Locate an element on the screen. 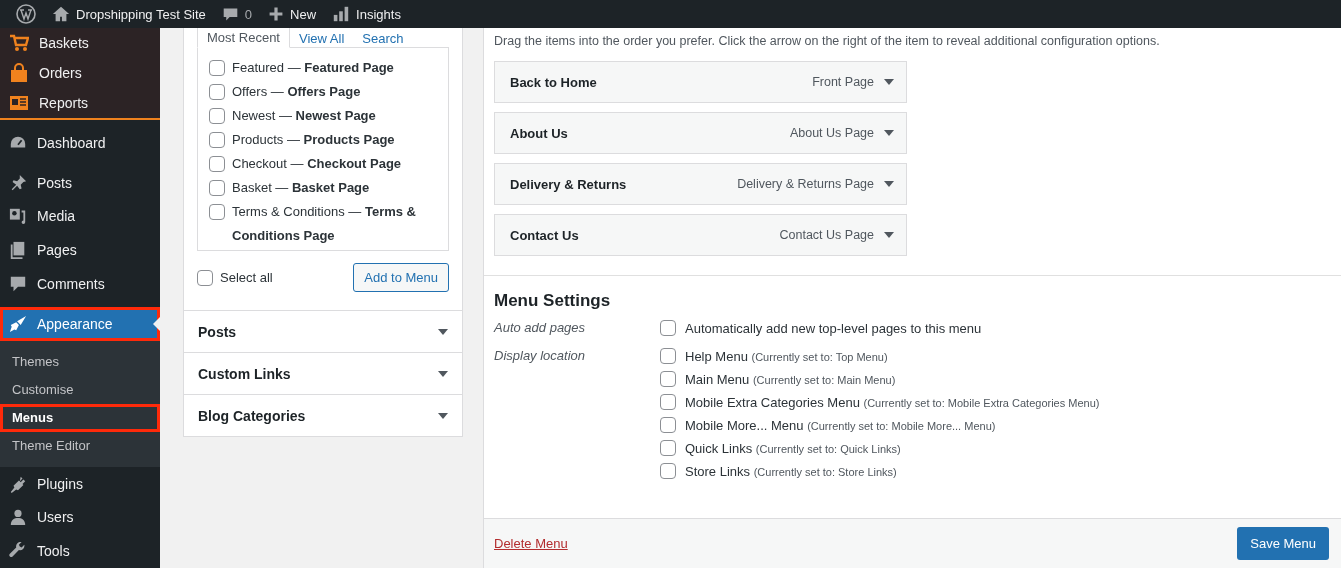  option-label: Main Menu is located at coordinates (717, 379).